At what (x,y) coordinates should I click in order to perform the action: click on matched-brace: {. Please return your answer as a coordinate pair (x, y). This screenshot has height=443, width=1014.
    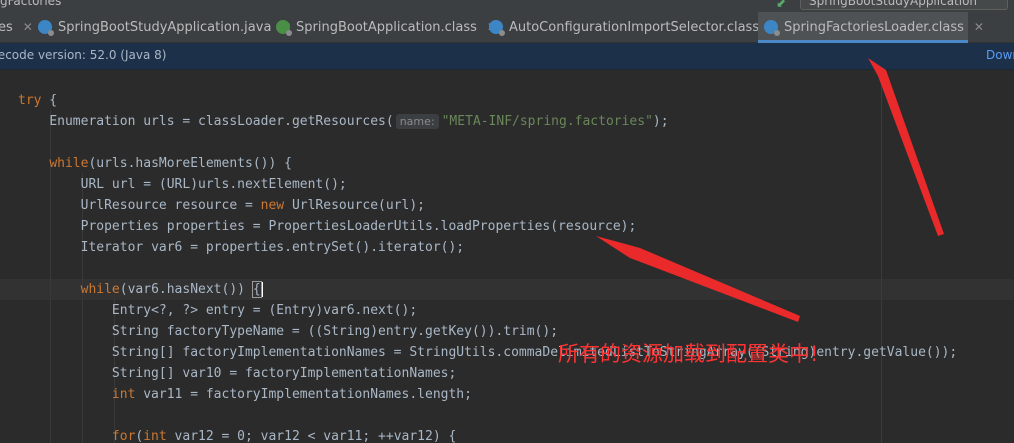
    Looking at the image, I should click on (256, 289).